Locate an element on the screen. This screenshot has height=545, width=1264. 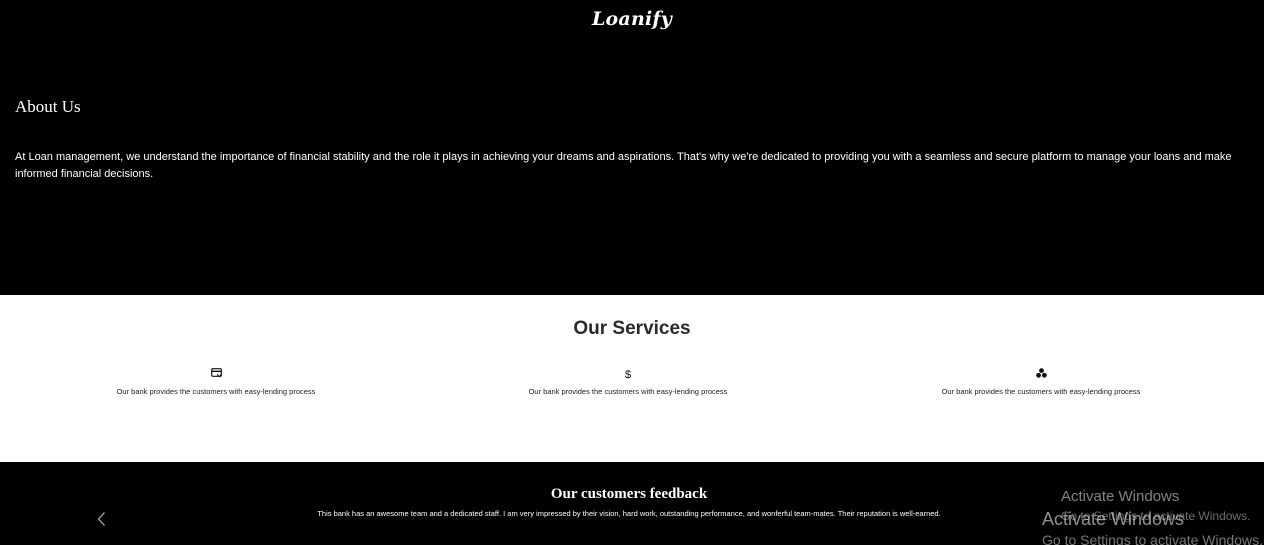
services-title: Our Services is located at coordinates (632, 328).